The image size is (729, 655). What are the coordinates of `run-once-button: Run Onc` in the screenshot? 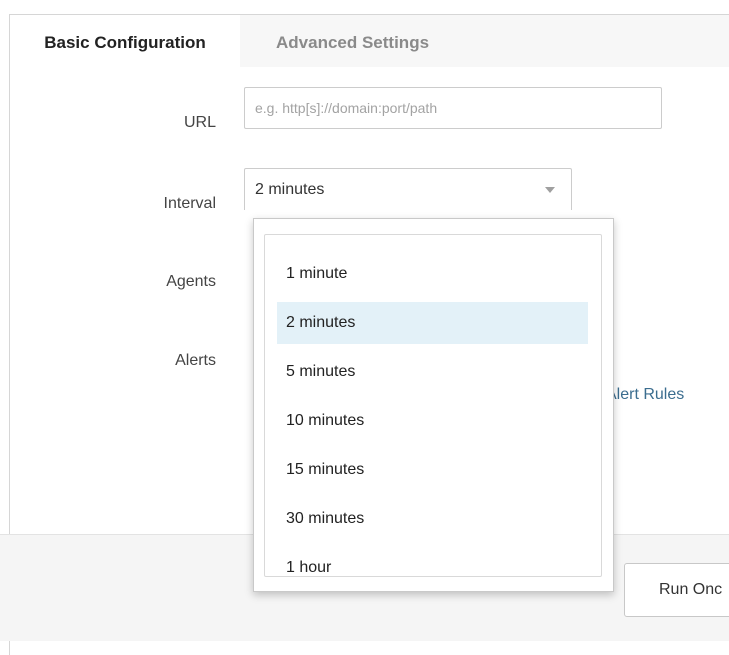 It's located at (676, 590).